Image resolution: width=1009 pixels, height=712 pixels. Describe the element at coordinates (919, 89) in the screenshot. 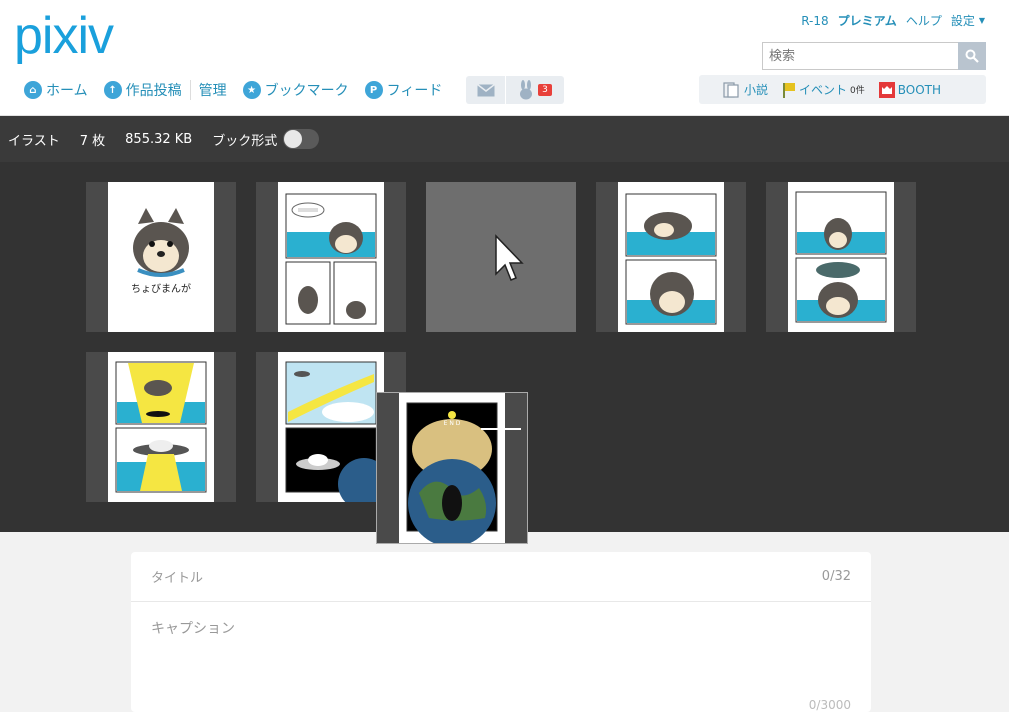

I see `booth-label: BOOTH` at that location.